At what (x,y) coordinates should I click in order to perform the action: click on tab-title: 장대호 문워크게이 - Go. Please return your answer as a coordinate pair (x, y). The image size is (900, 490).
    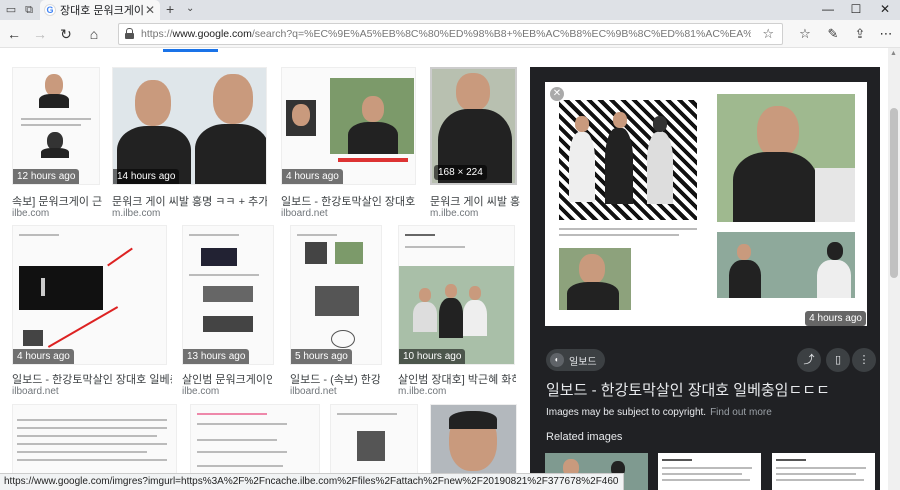
    Looking at the image, I should click on (102, 11).